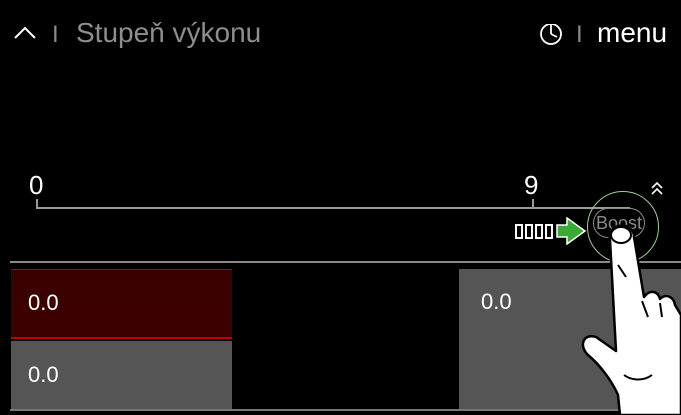  Describe the element at coordinates (619, 223) in the screenshot. I see `boost-button: Boost` at that location.